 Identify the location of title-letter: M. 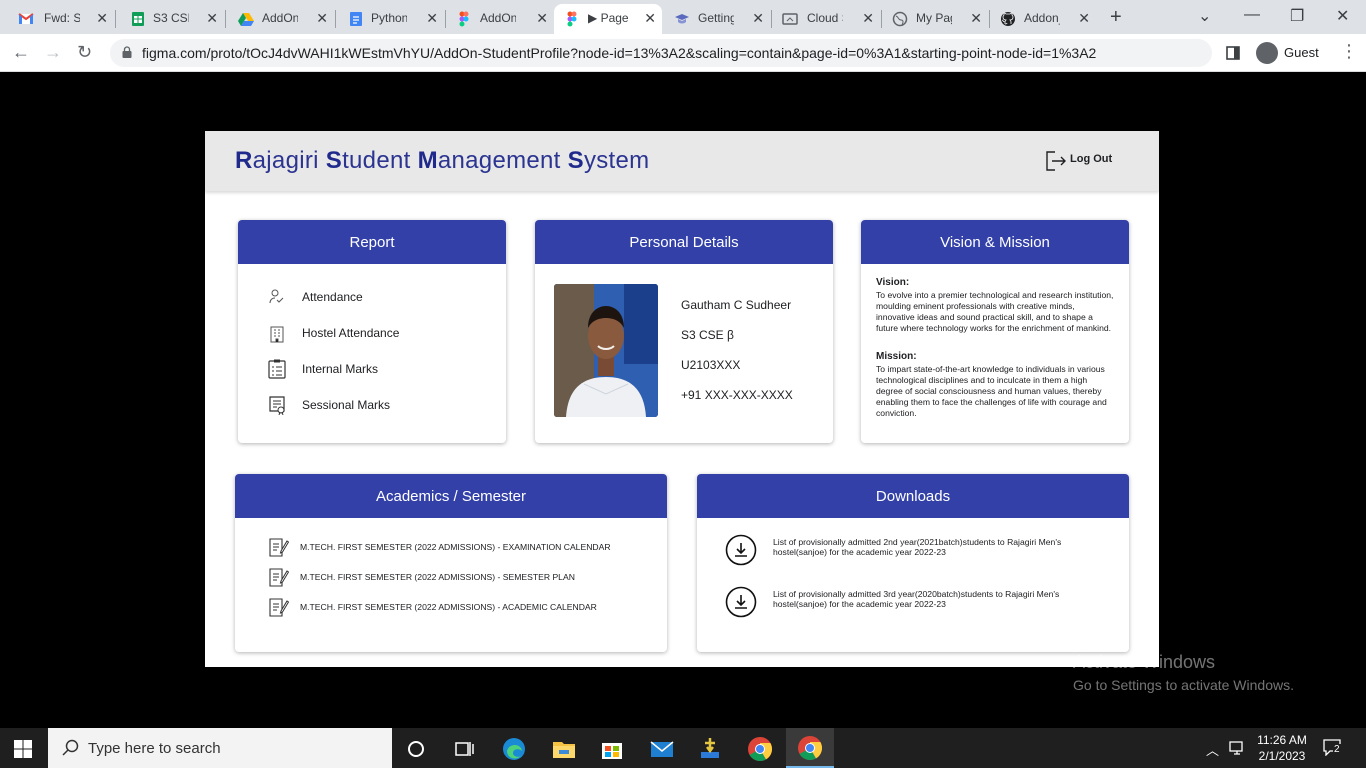
(427, 160).